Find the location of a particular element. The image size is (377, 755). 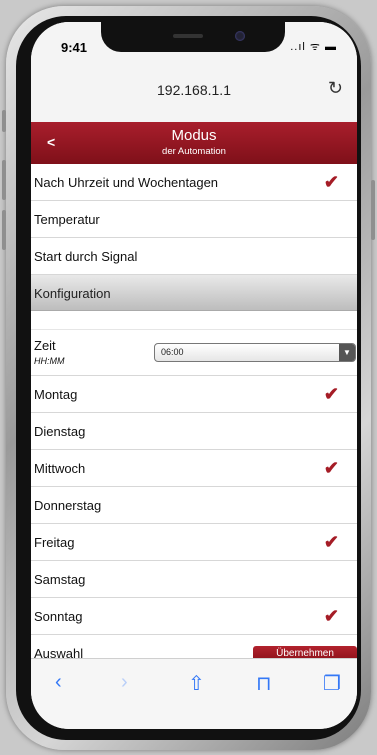

day-label: Samstag is located at coordinates (60, 579).